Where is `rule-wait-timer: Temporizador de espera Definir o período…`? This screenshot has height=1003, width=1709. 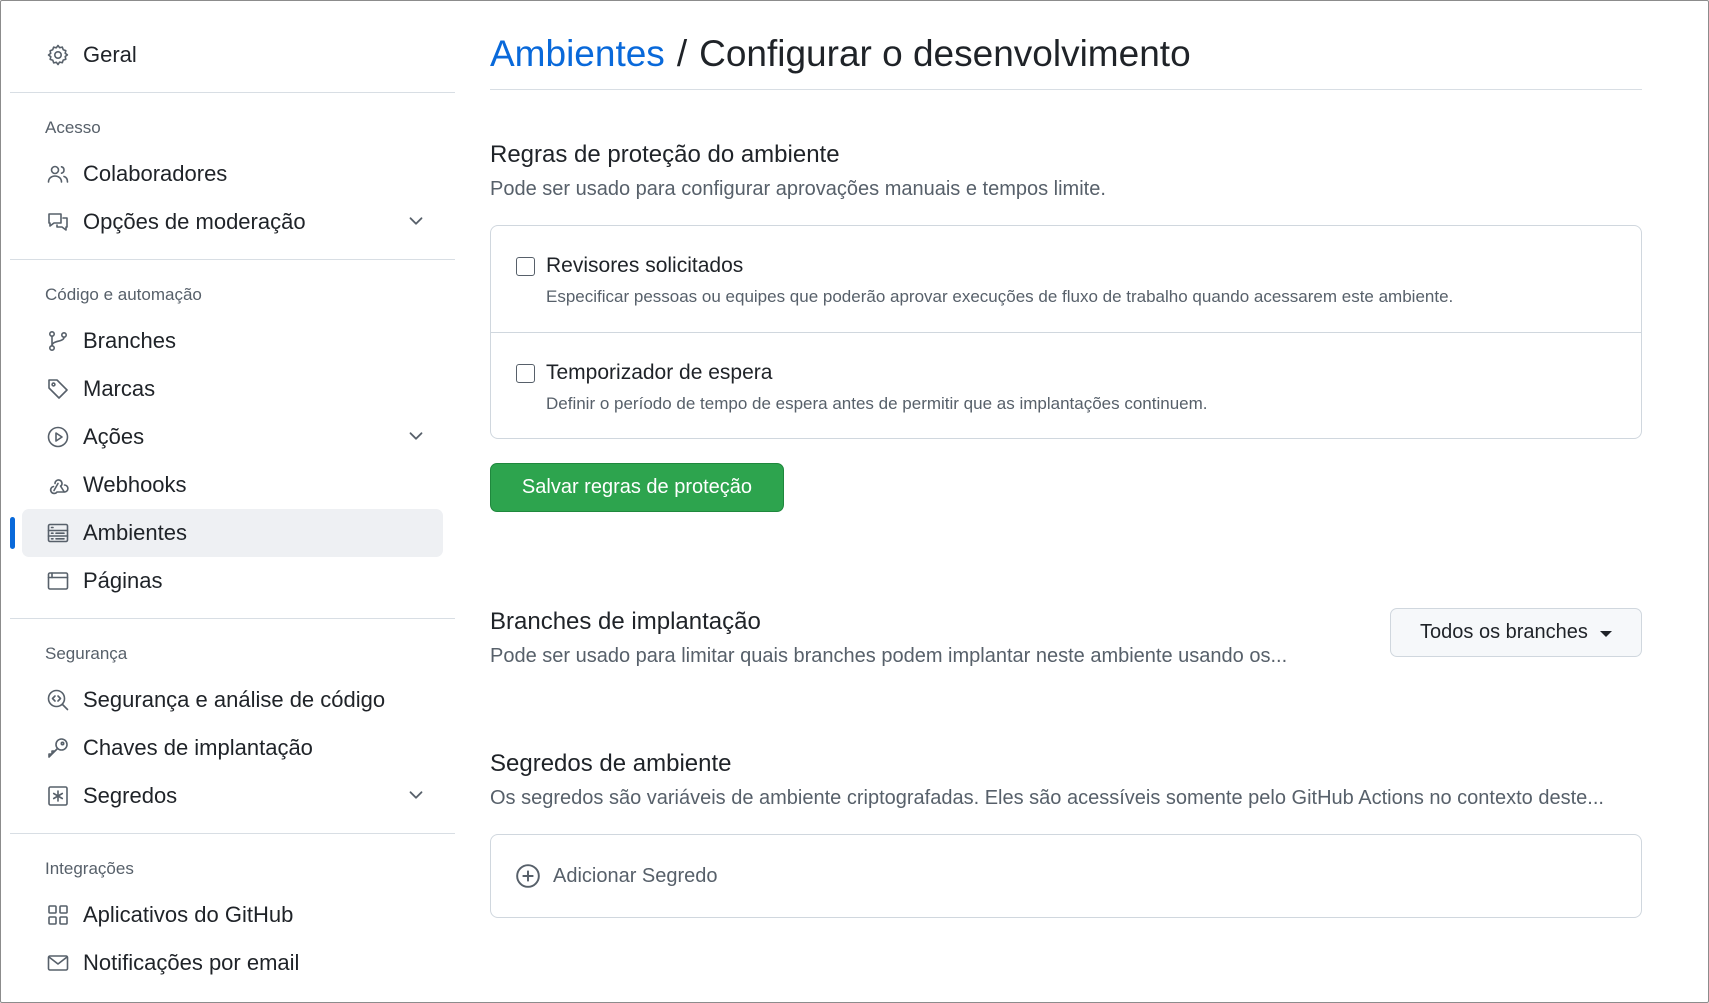
rule-wait-timer: Temporizador de espera Definir o período… is located at coordinates (1066, 385).